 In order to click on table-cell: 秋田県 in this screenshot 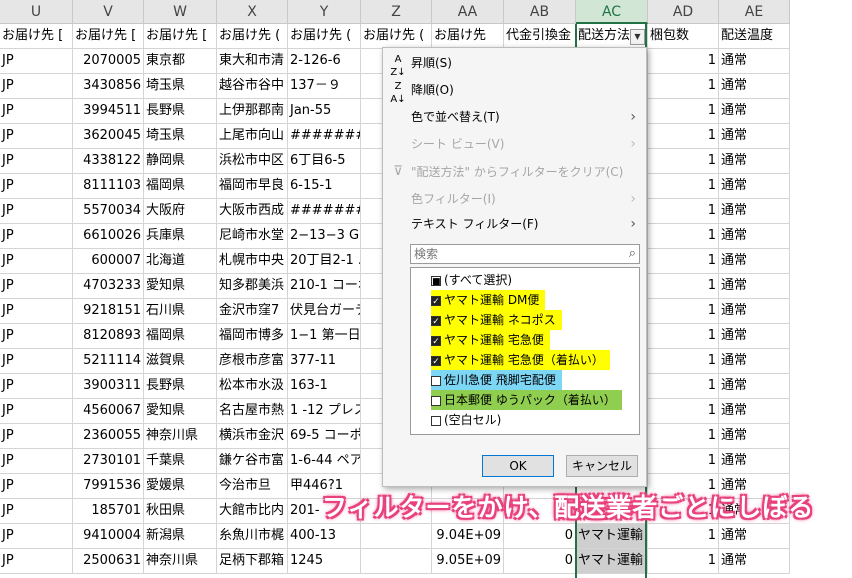, I will do `click(180, 511)`.